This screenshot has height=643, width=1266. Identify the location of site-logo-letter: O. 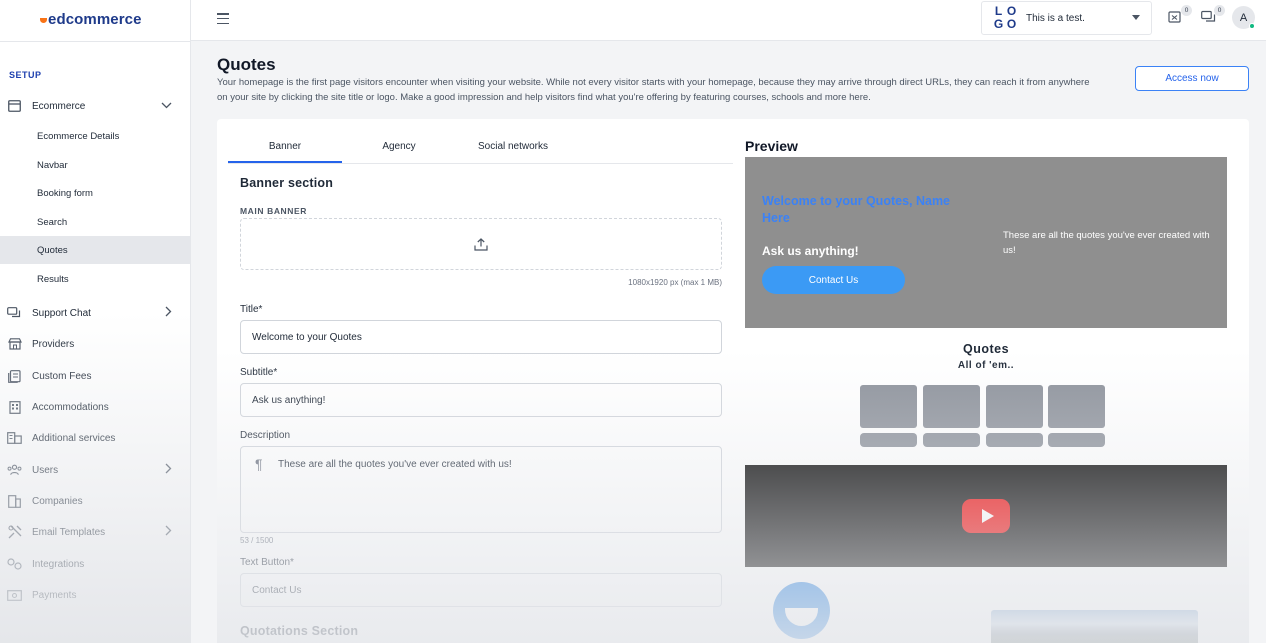
(1011, 24).